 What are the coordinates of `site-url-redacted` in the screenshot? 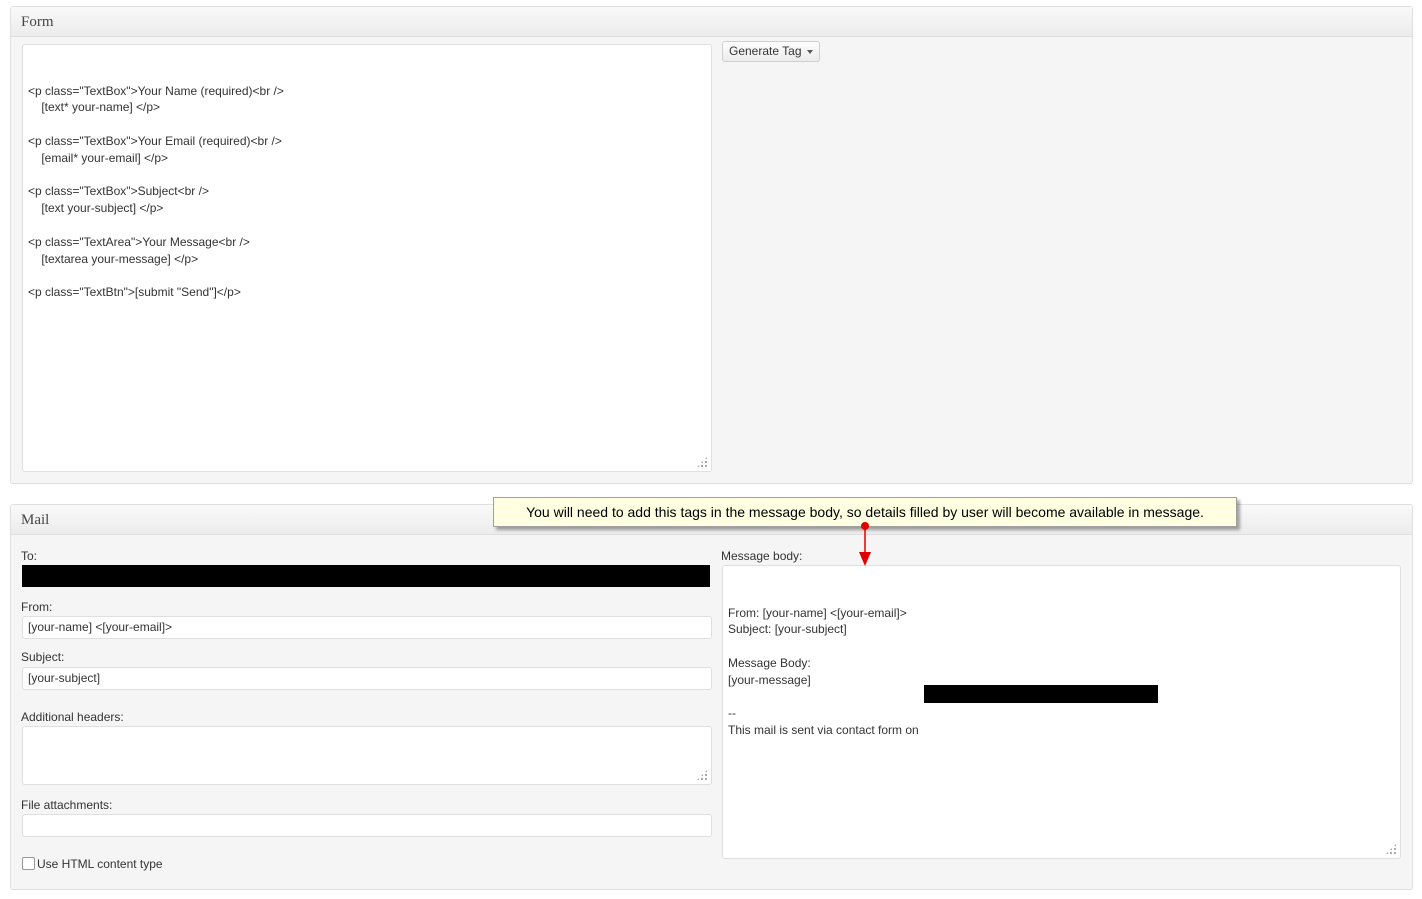 It's located at (1041, 694).